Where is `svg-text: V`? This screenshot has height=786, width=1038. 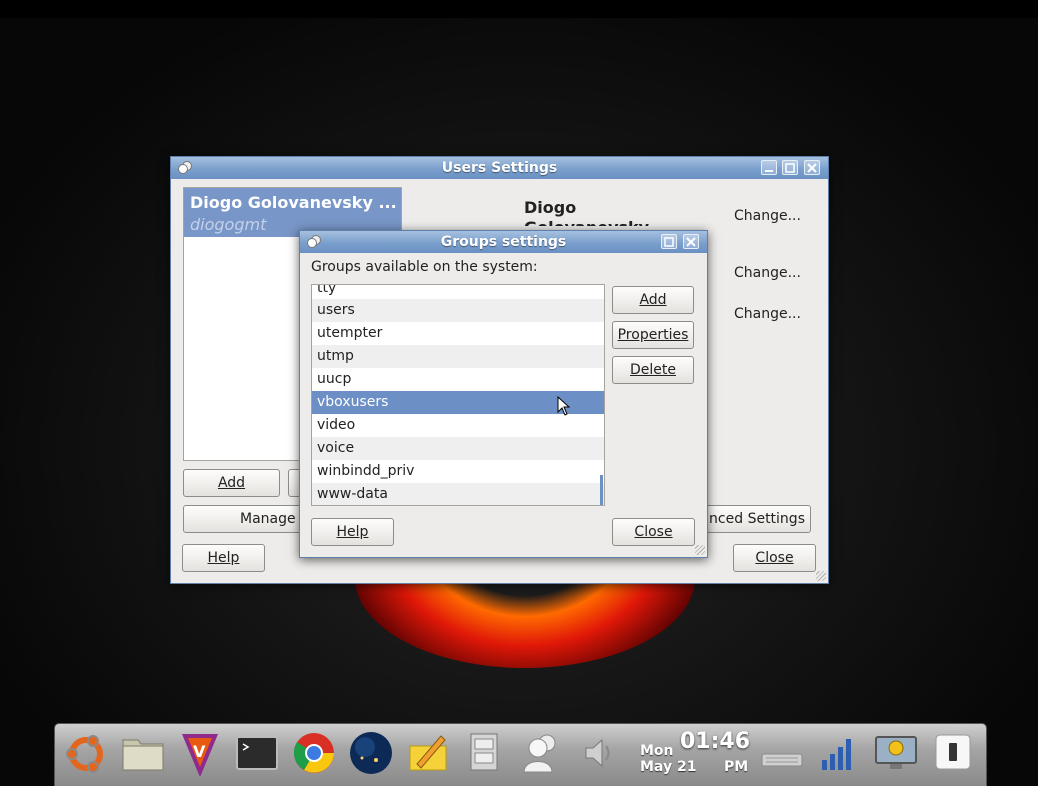
svg-text: V is located at coordinates (199, 751).